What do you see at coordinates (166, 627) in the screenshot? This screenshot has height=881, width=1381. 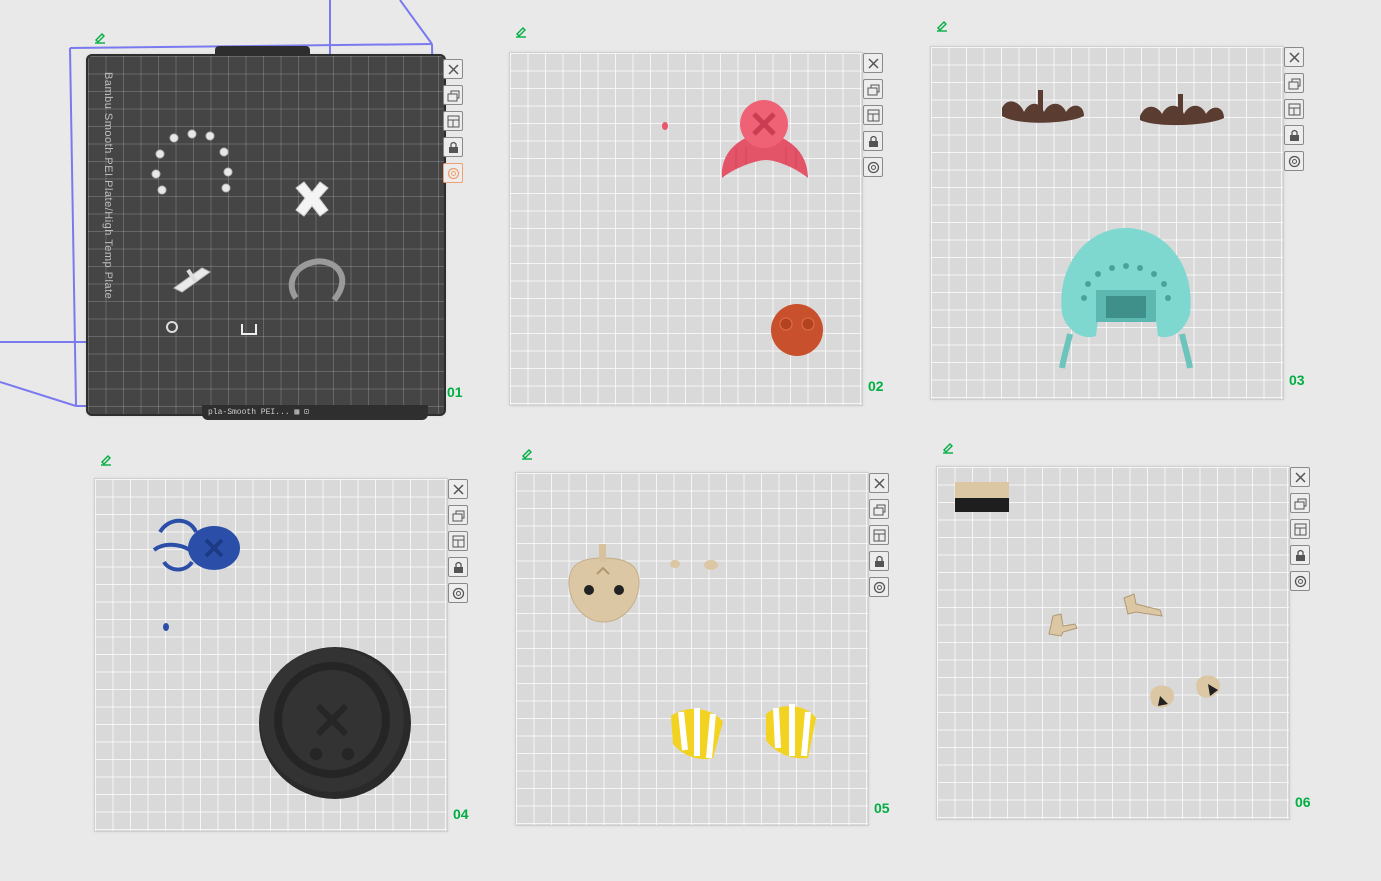 I see `blue-dot-part` at bounding box center [166, 627].